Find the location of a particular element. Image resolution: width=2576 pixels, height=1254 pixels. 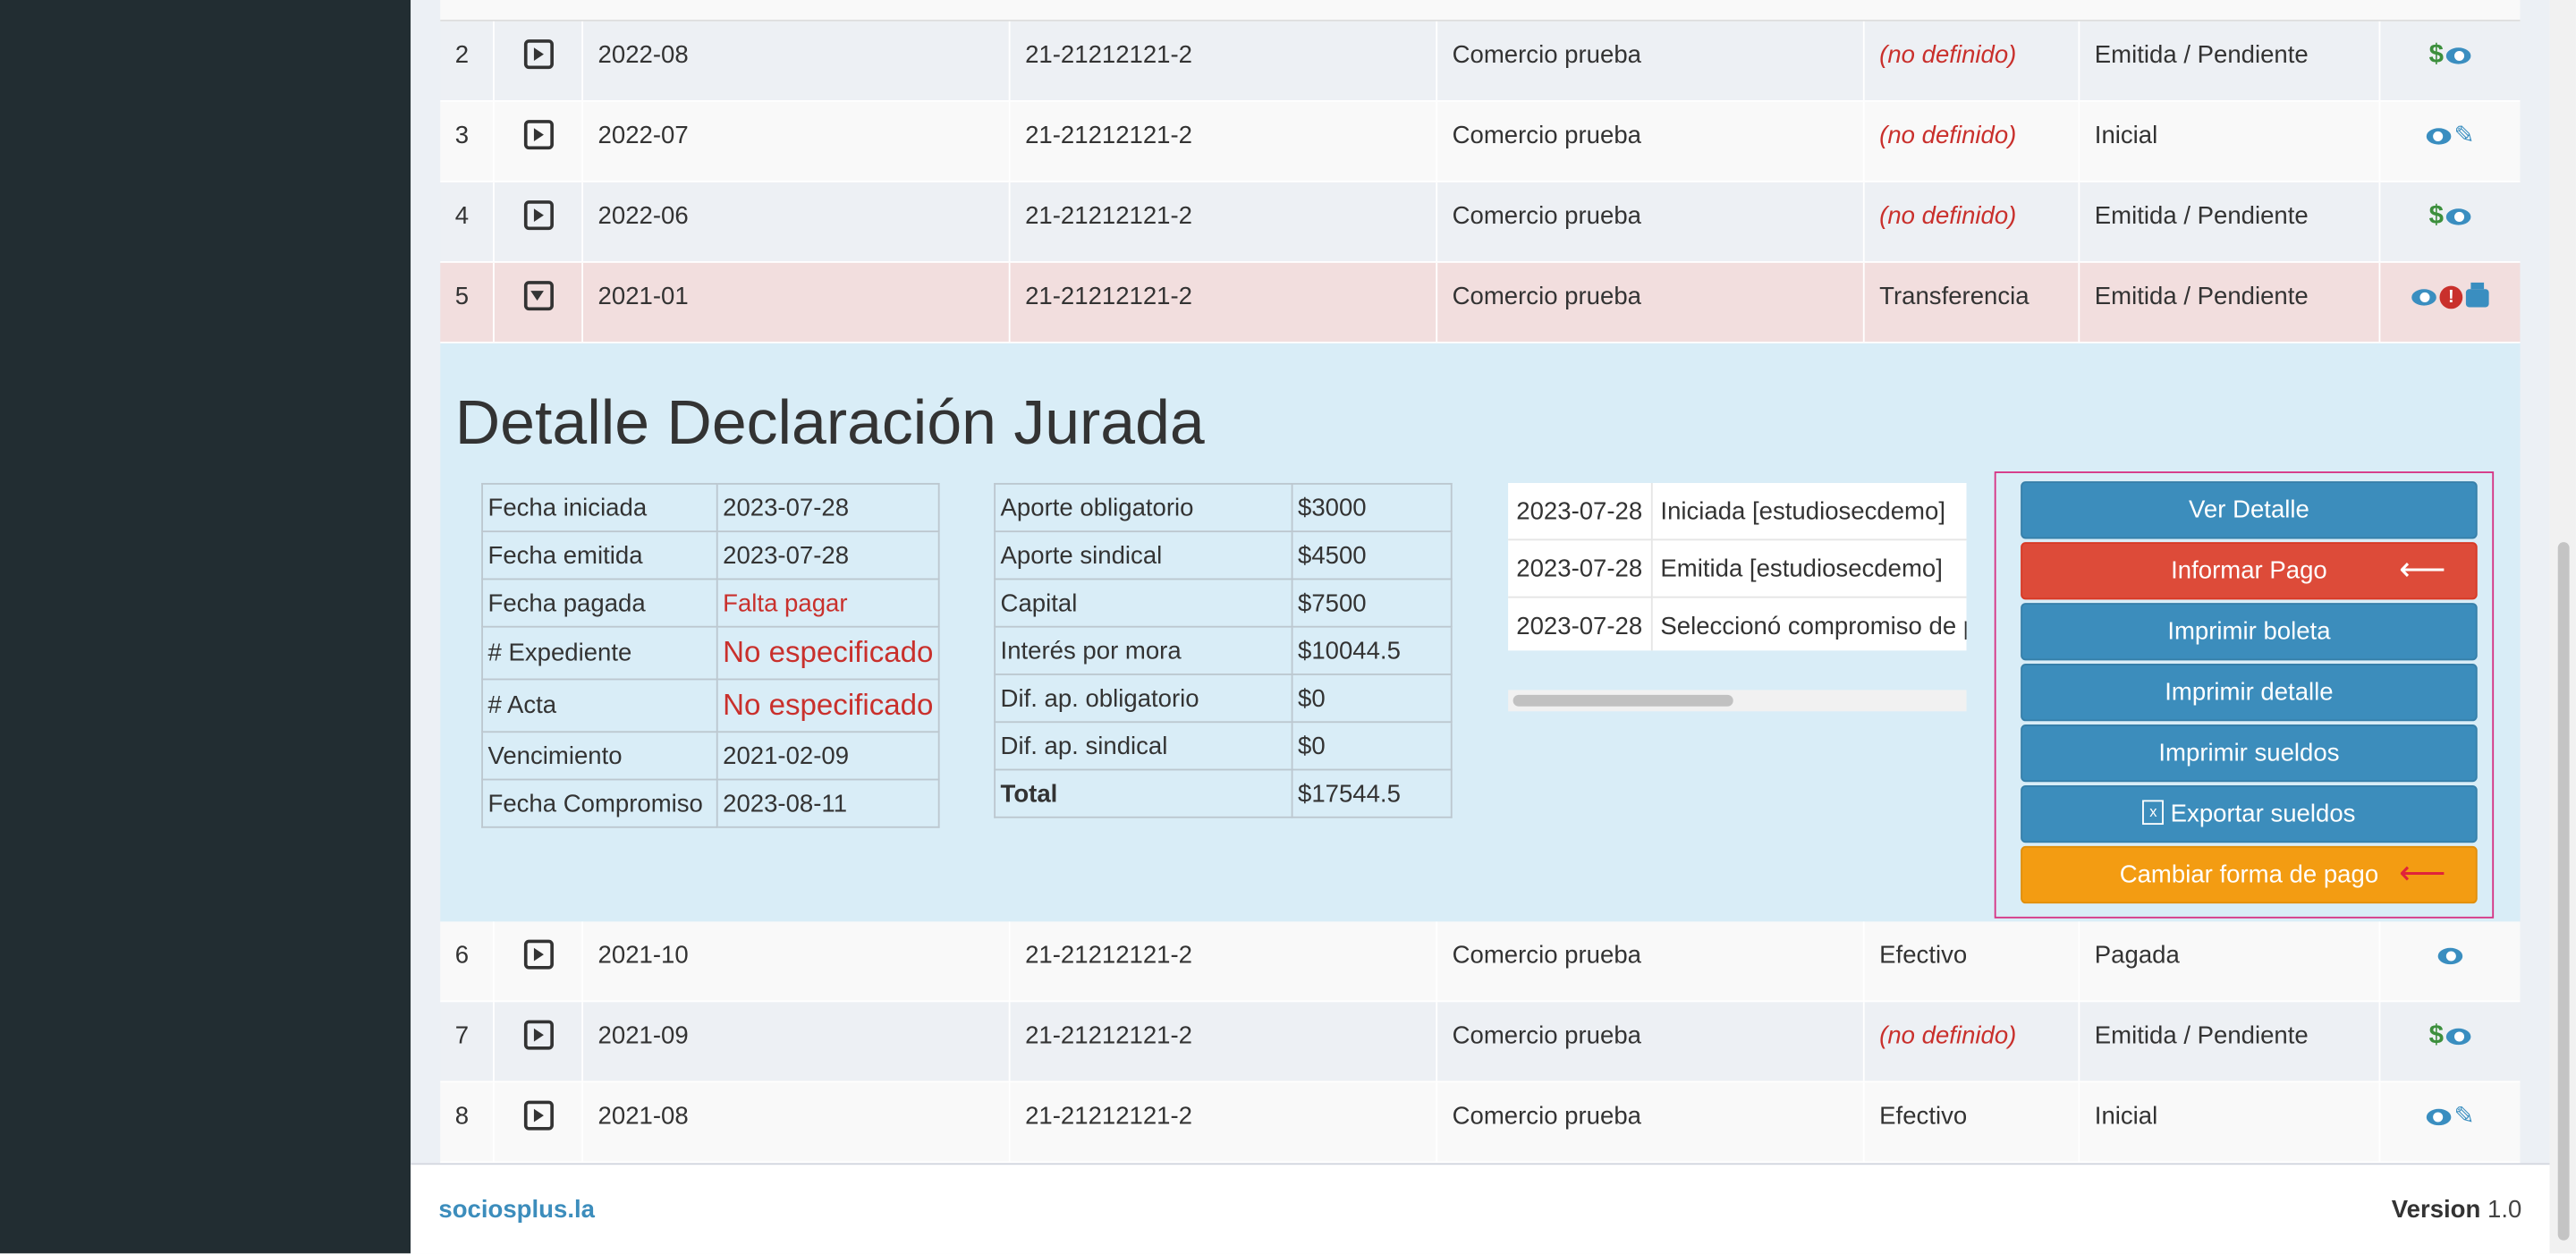

field-value: Falta pagar is located at coordinates (828, 603).